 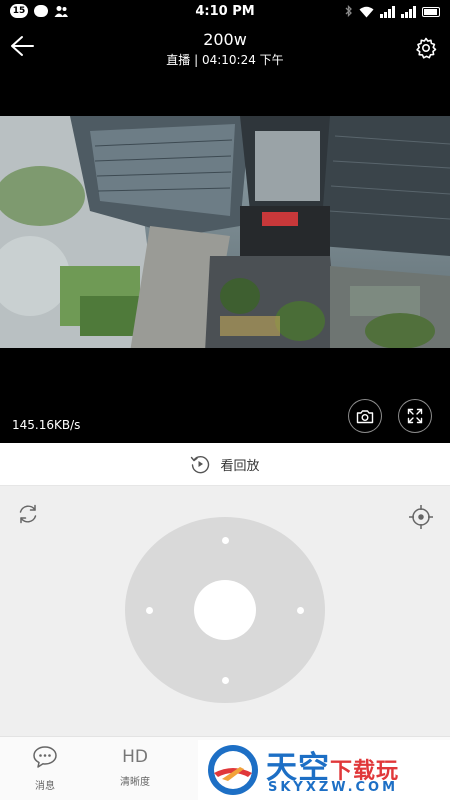 I want to click on fullscreen-button, so click(x=415, y=416).